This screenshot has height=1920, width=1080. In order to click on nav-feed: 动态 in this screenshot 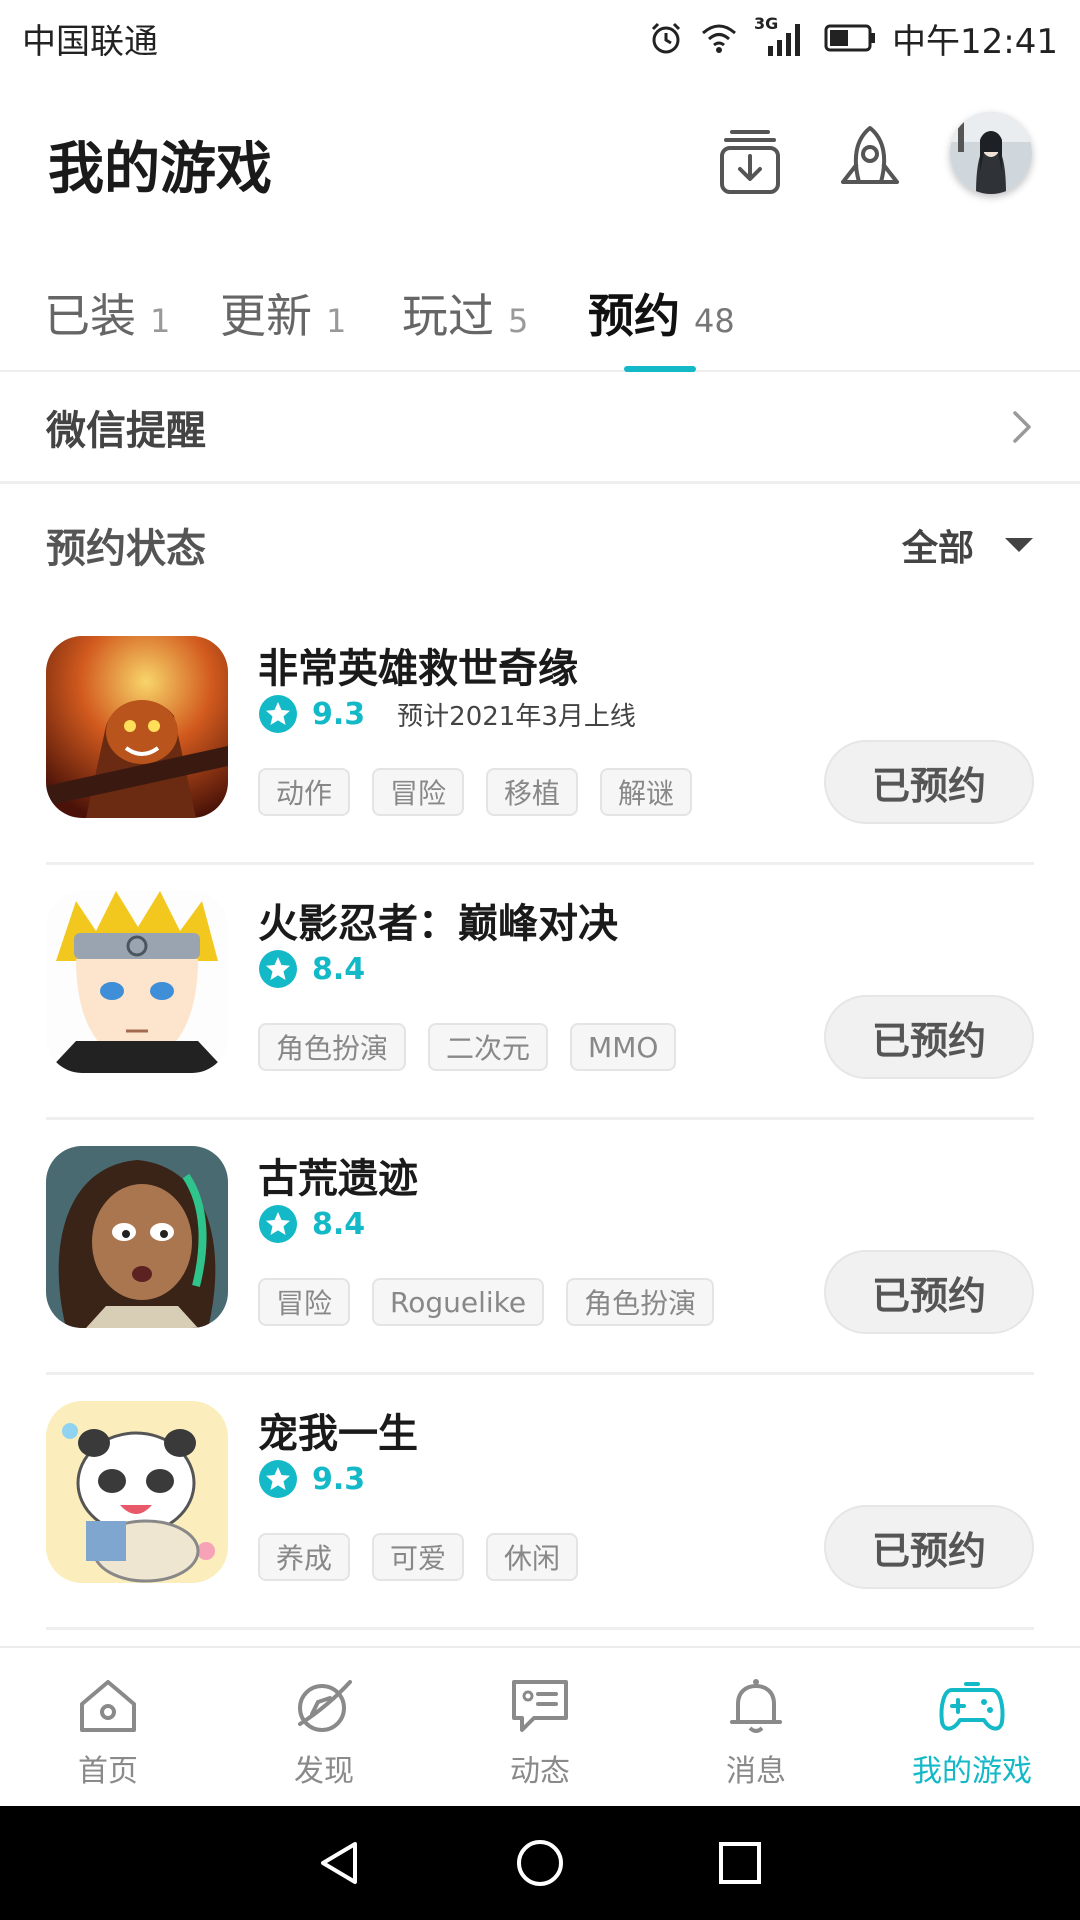, I will do `click(540, 1727)`.